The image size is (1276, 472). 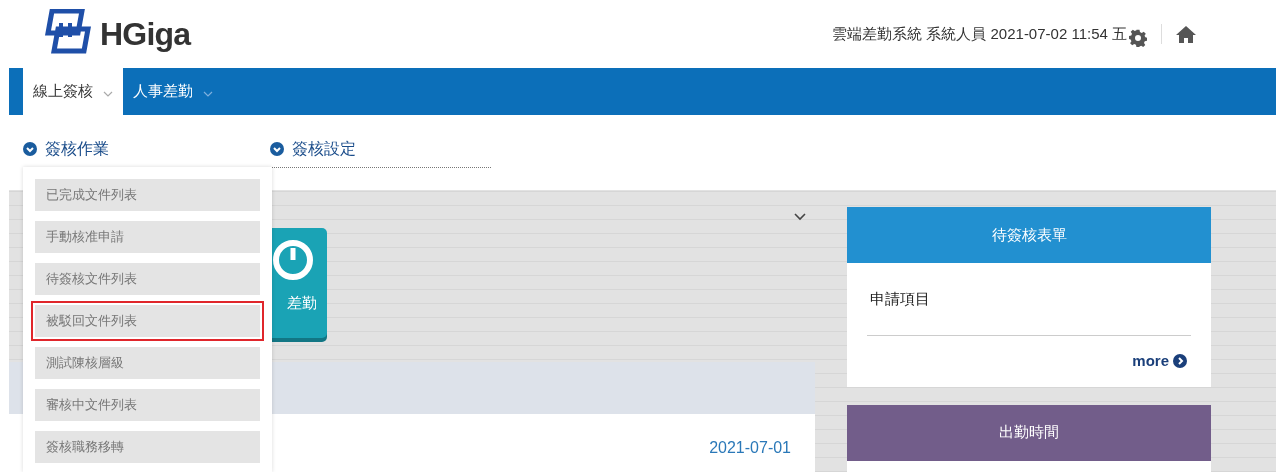 I want to click on more-link: more, so click(x=1161, y=361).